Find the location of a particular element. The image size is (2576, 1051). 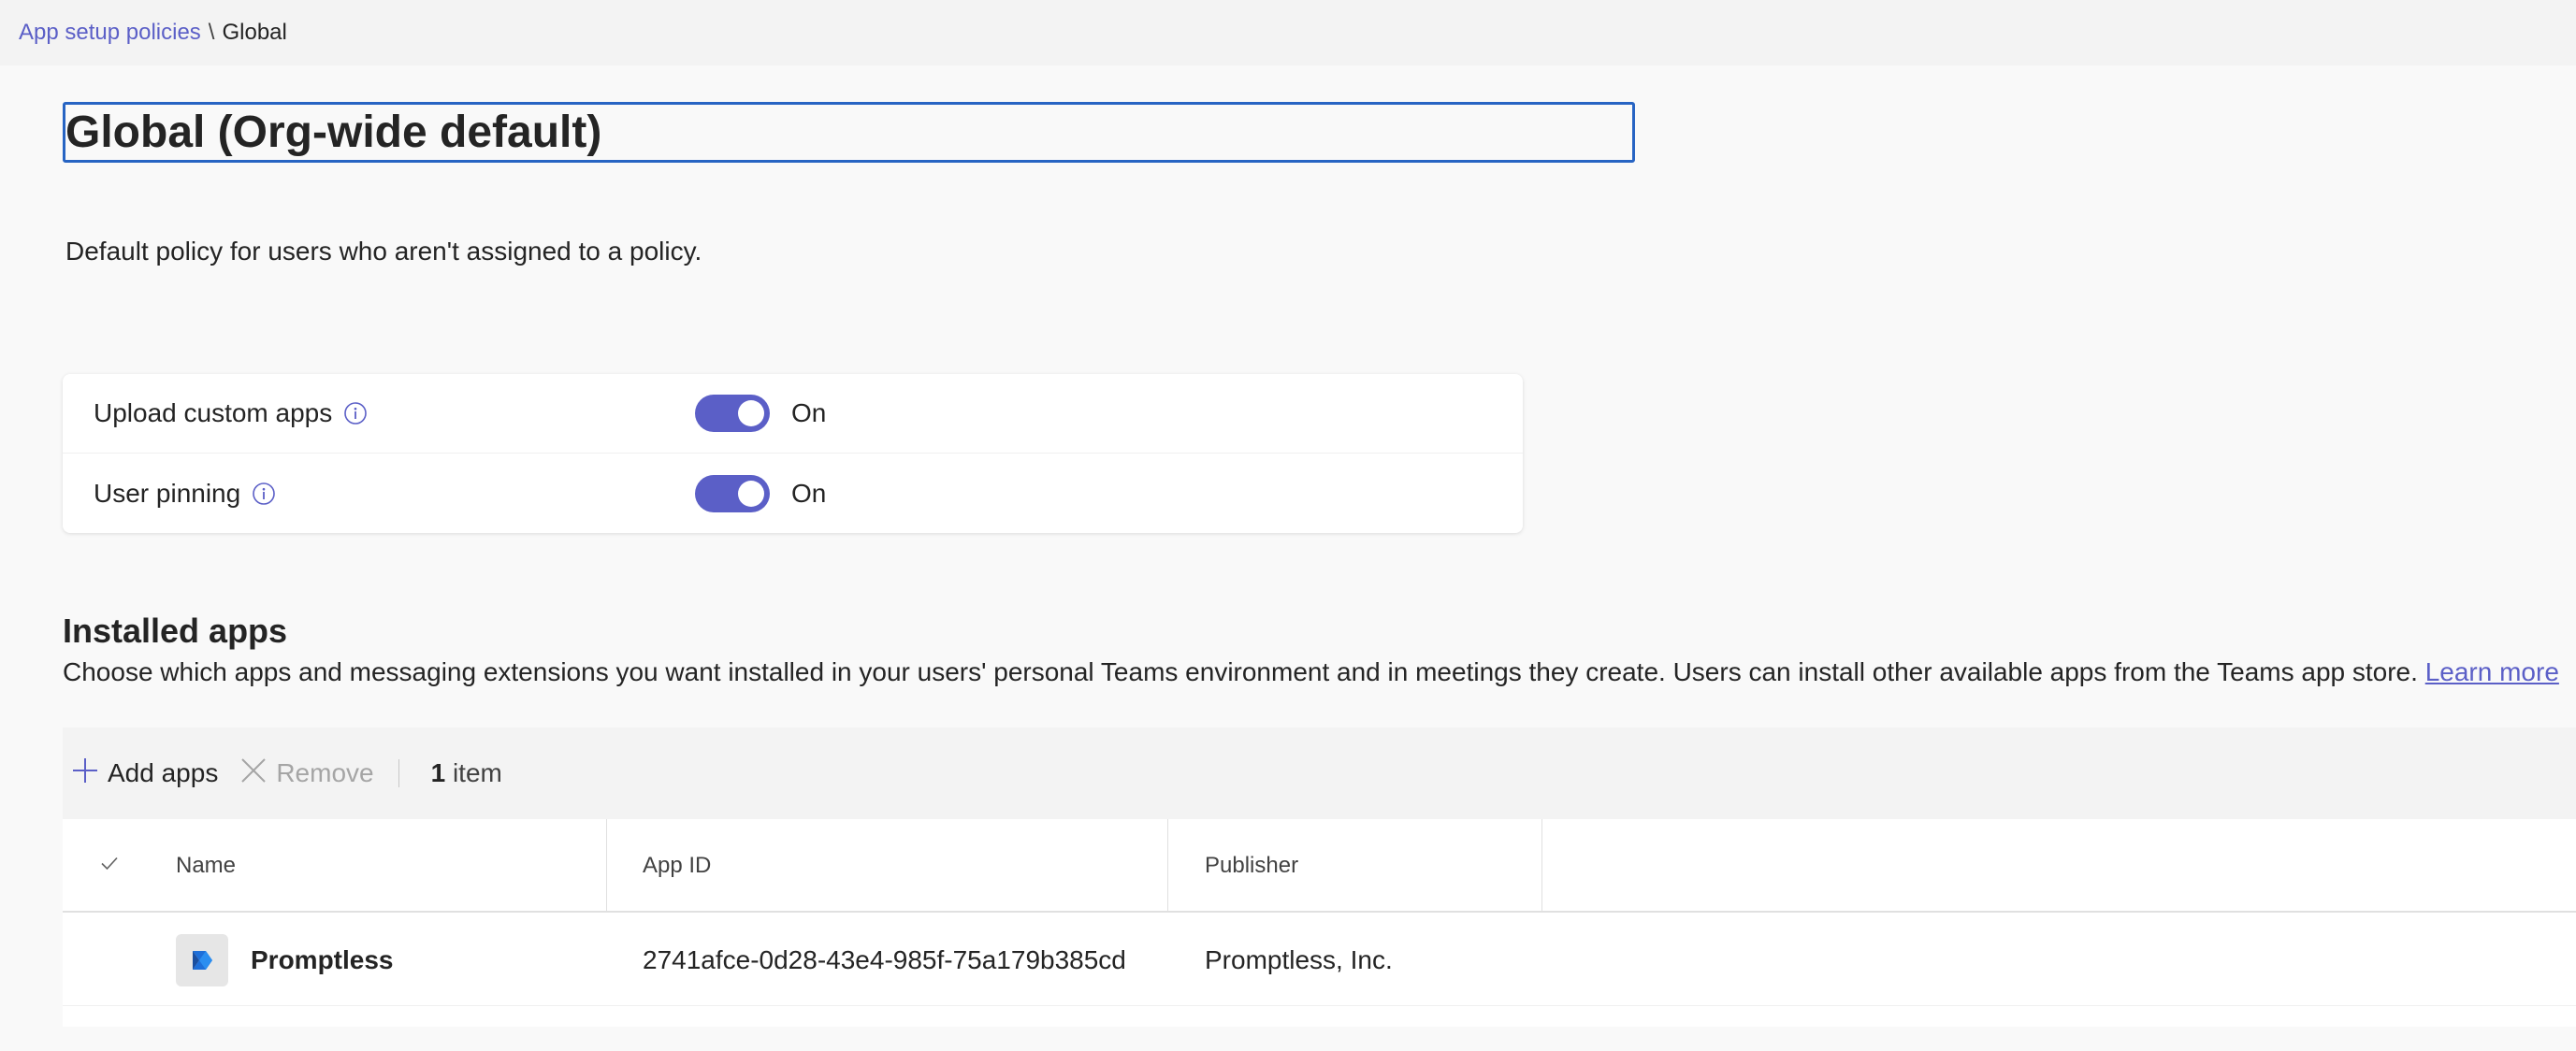

add-apps-button: Add apps is located at coordinates (144, 774).